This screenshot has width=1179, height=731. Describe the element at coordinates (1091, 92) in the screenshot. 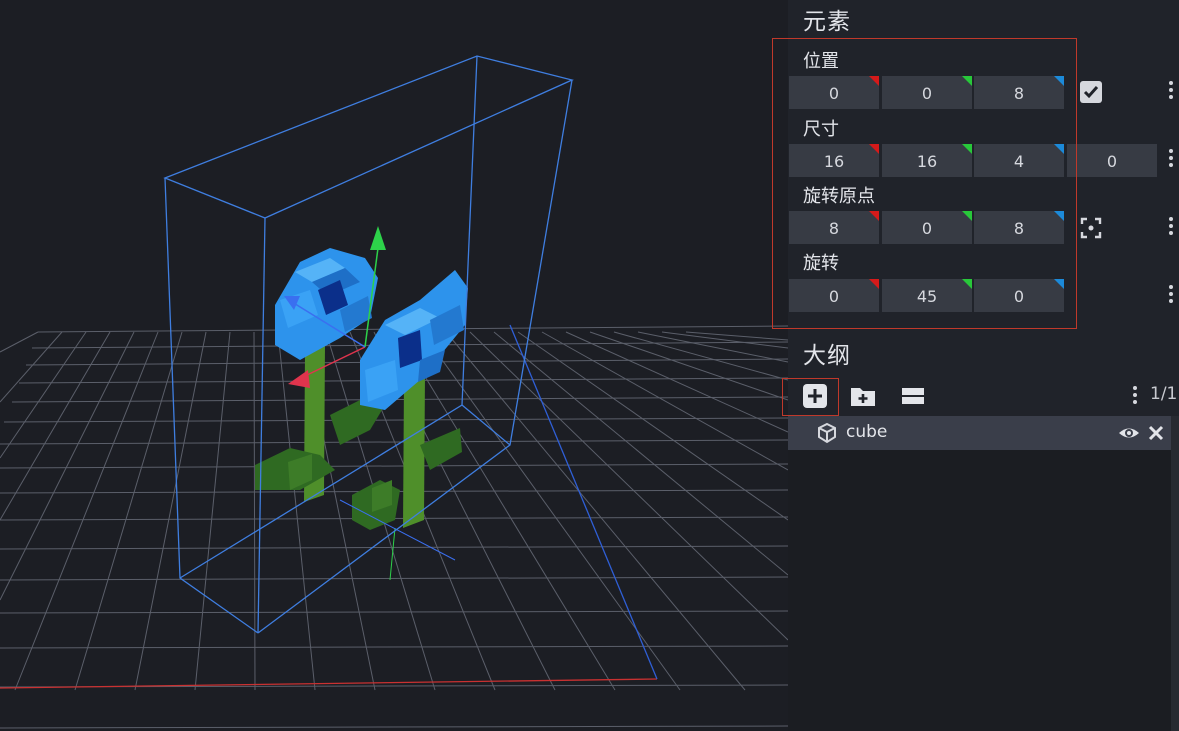

I see `checkbox-icon` at that location.